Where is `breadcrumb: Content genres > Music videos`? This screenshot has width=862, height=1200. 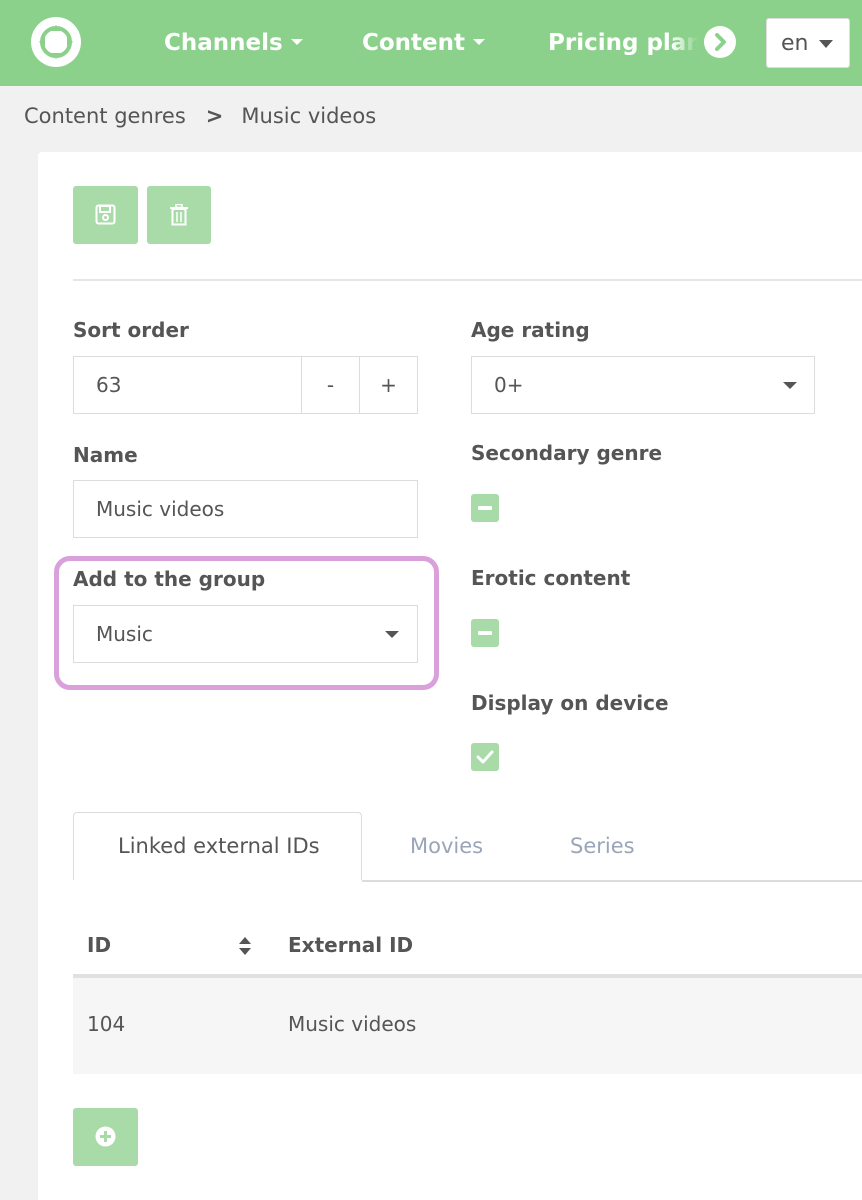
breadcrumb: Content genres > Music videos is located at coordinates (200, 116).